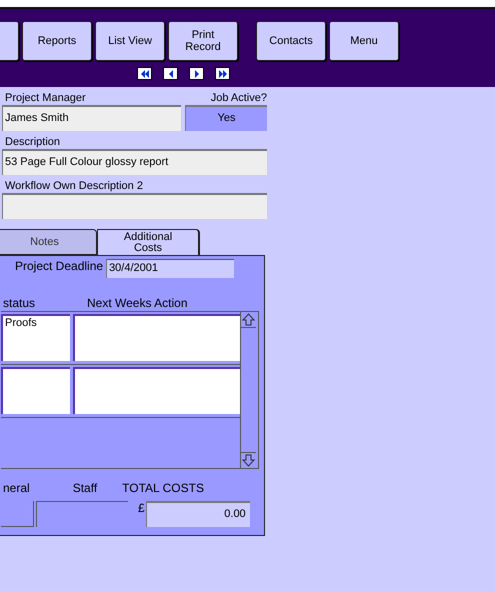 This screenshot has height=591, width=495. Describe the element at coordinates (226, 118) in the screenshot. I see `input-field: Yes` at that location.